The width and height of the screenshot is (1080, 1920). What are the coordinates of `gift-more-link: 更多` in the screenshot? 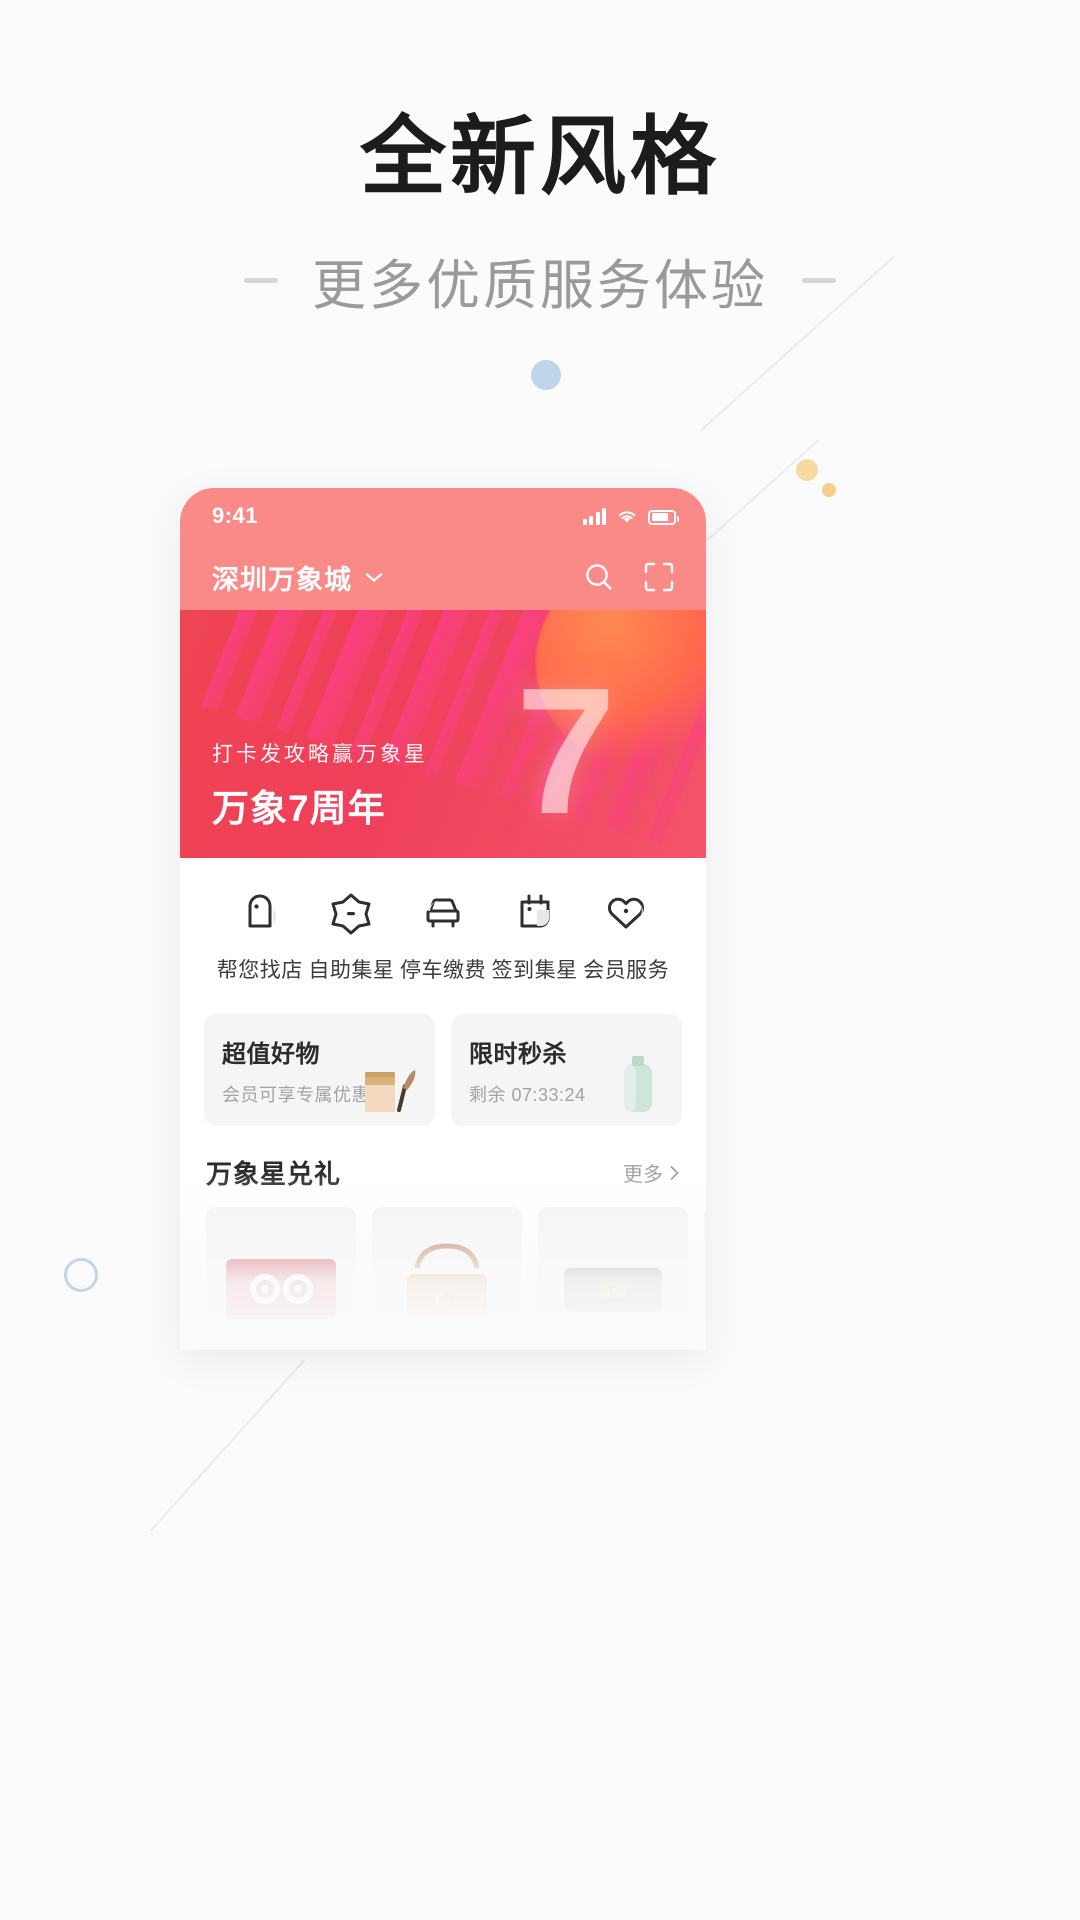 It's located at (651, 1172).